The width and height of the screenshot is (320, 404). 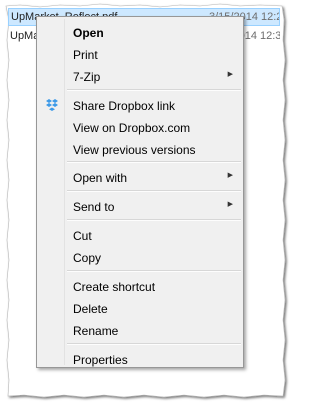 I want to click on menu-item-view-previous-versions: View previous versions, so click(x=140, y=149).